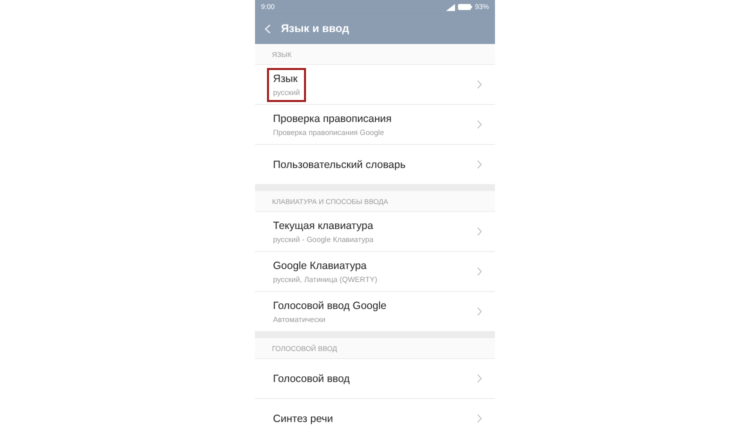  What do you see at coordinates (286, 78) in the screenshot?
I see `item-title: Язык` at bounding box center [286, 78].